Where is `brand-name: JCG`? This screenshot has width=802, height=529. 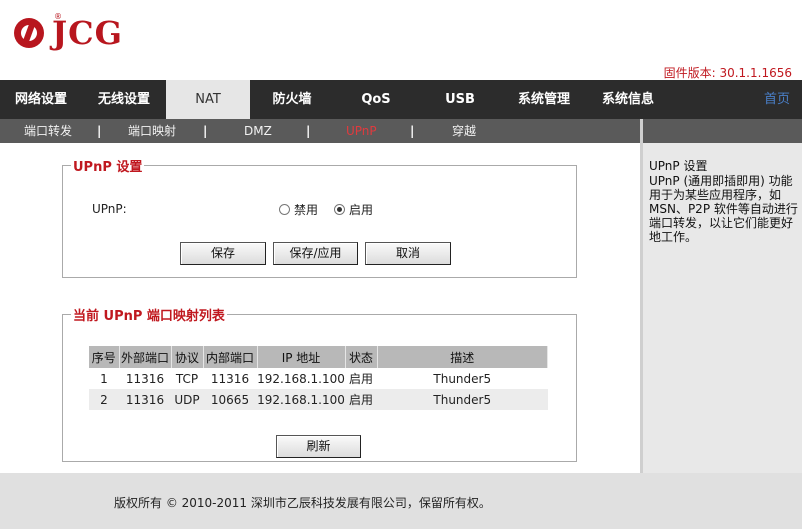
brand-name: JCG is located at coordinates (87, 33).